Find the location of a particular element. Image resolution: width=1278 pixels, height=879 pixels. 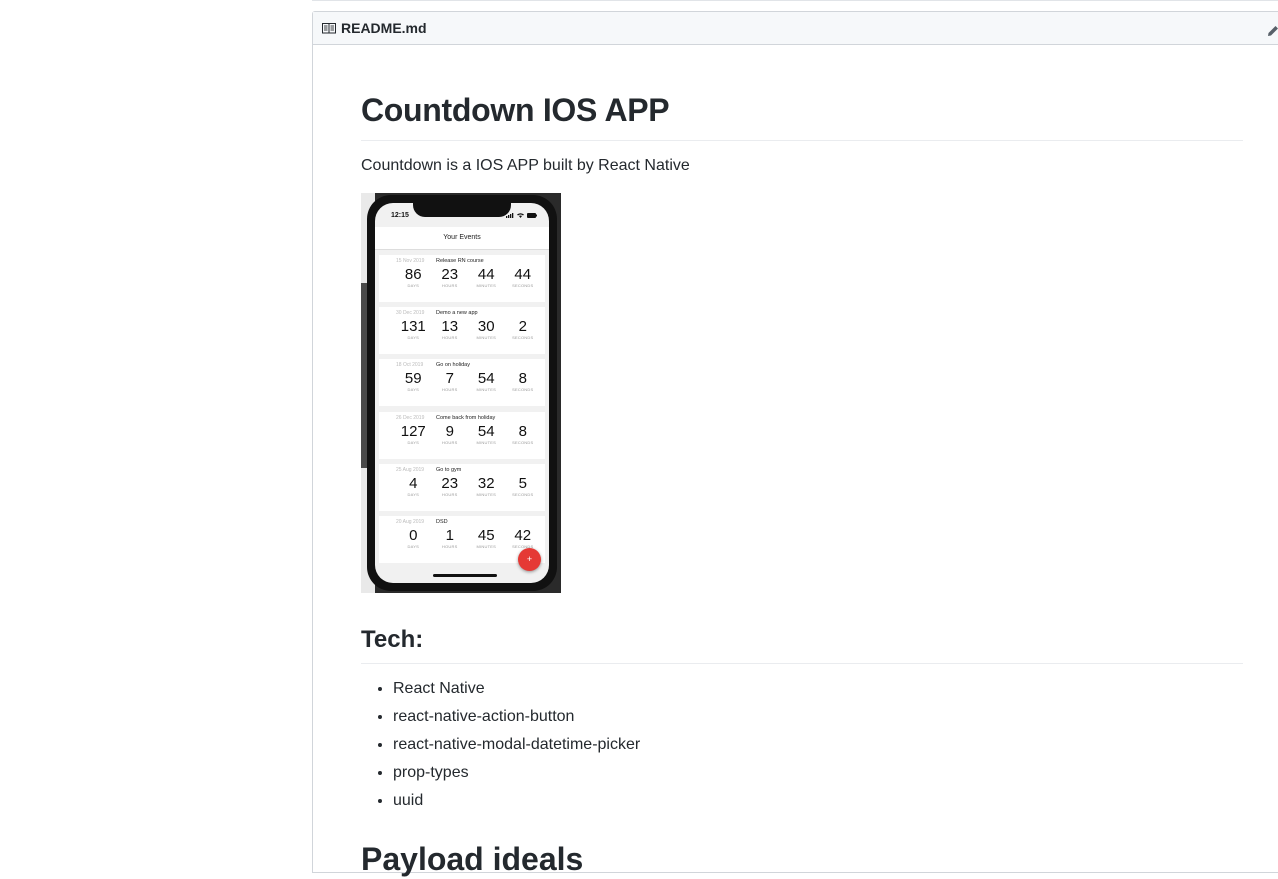

countdown-column: 127 DAYS is located at coordinates (413, 433).